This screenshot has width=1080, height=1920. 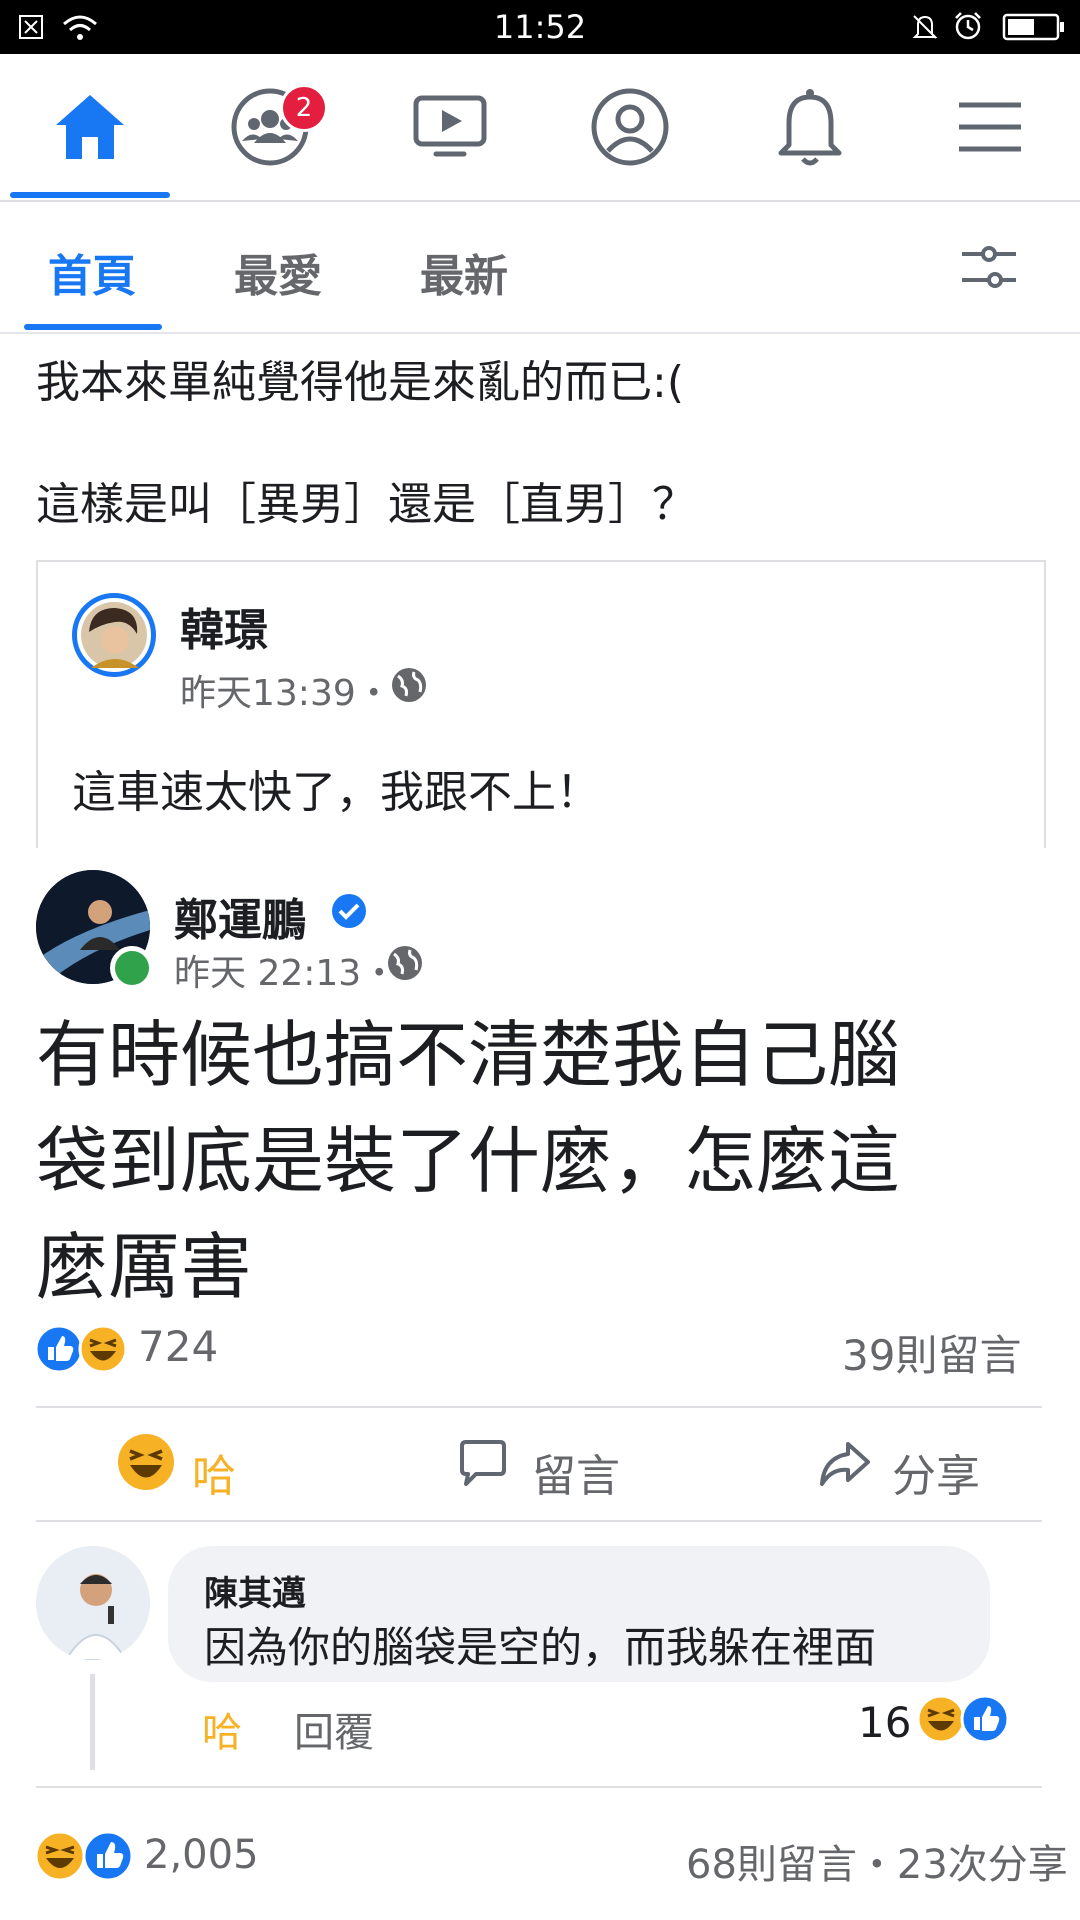 What do you see at coordinates (925, 27) in the screenshot?
I see `mute-bell-icon` at bounding box center [925, 27].